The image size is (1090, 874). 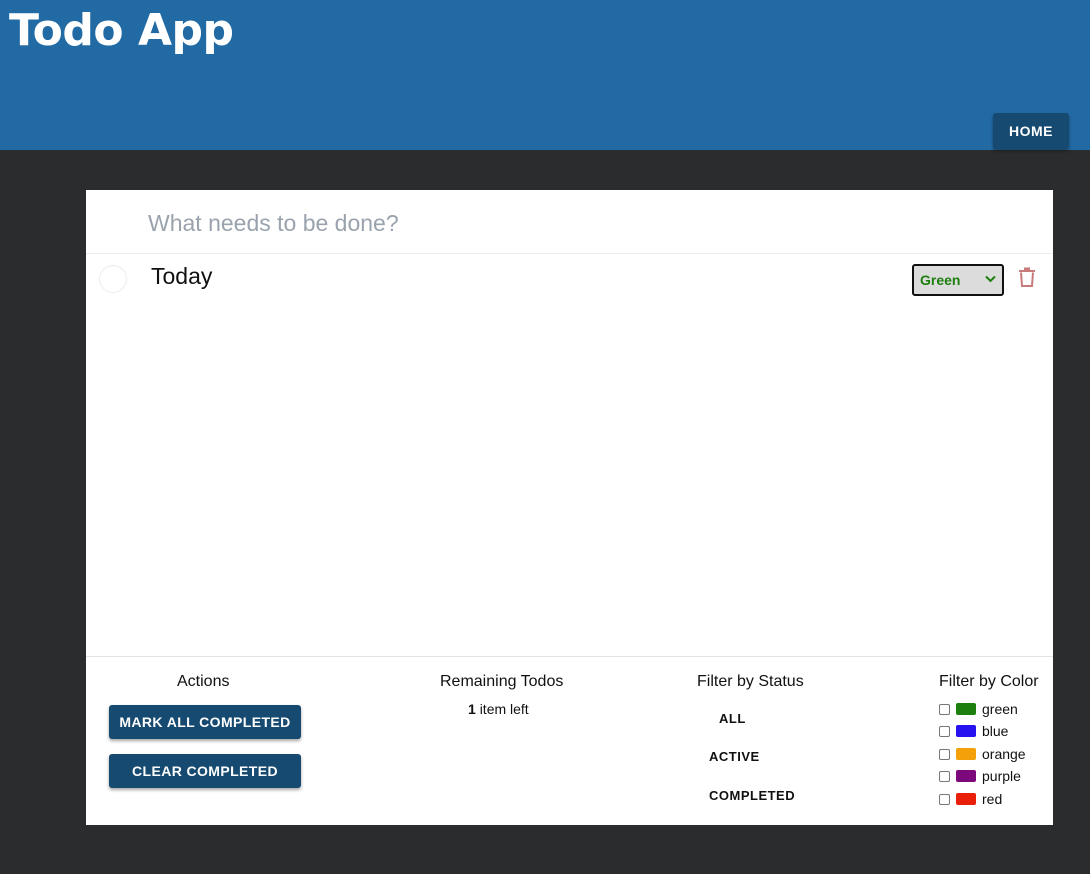 I want to click on todo-toggle-checkbox, so click(x=113, y=279).